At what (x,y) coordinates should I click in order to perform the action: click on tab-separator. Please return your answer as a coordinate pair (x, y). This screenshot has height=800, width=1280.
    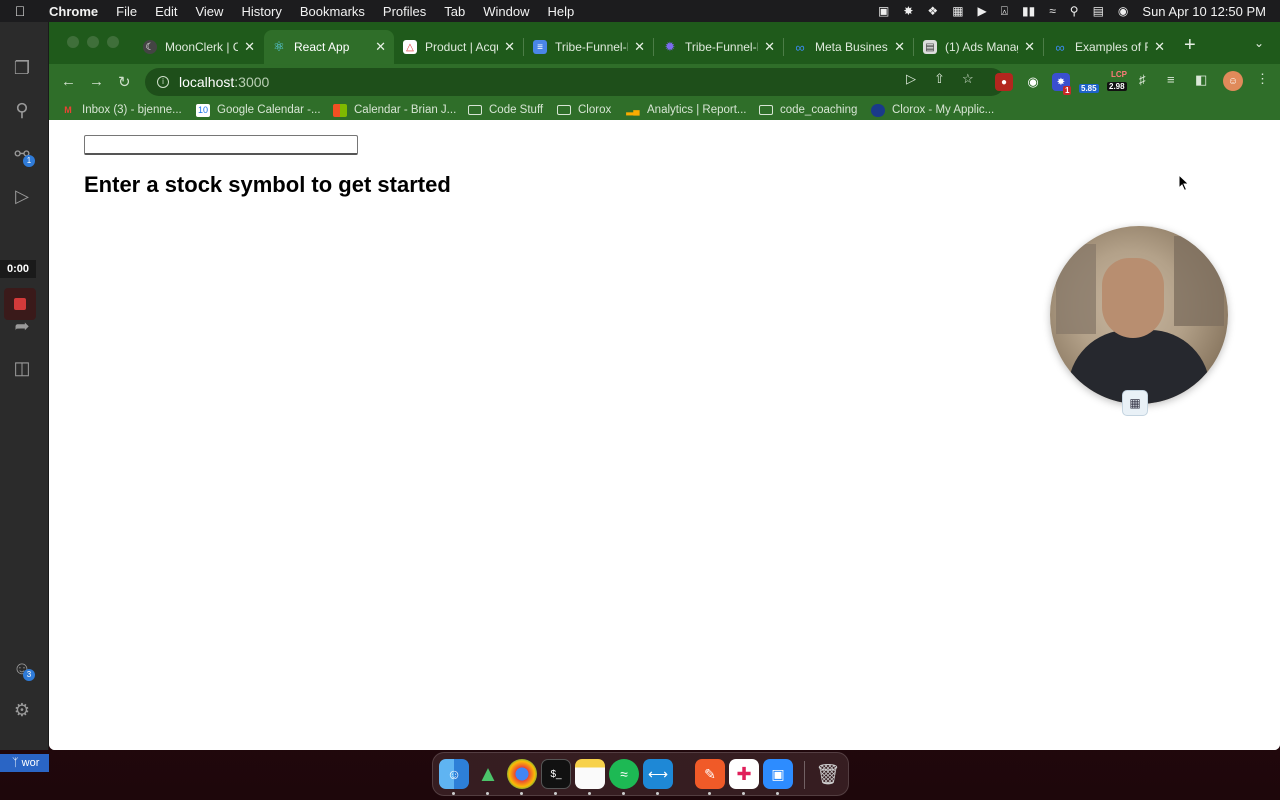
    Looking at the image, I should click on (523, 47).